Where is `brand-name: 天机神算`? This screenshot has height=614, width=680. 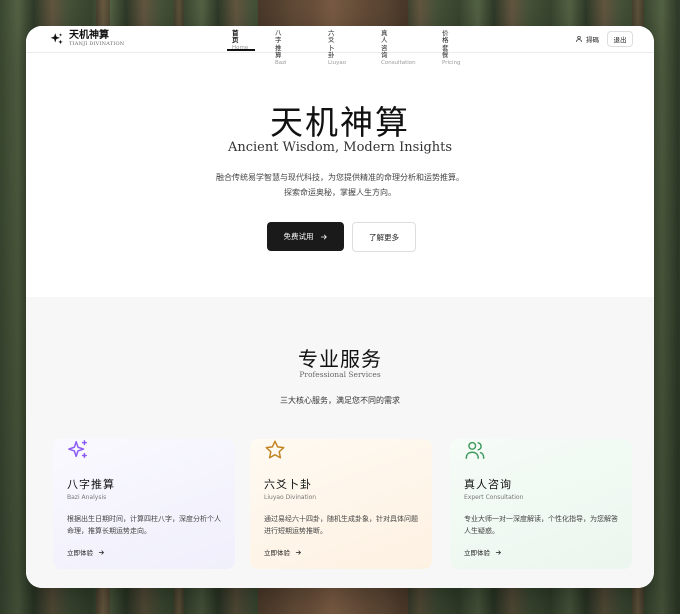
brand-name: 天机神算 is located at coordinates (89, 35).